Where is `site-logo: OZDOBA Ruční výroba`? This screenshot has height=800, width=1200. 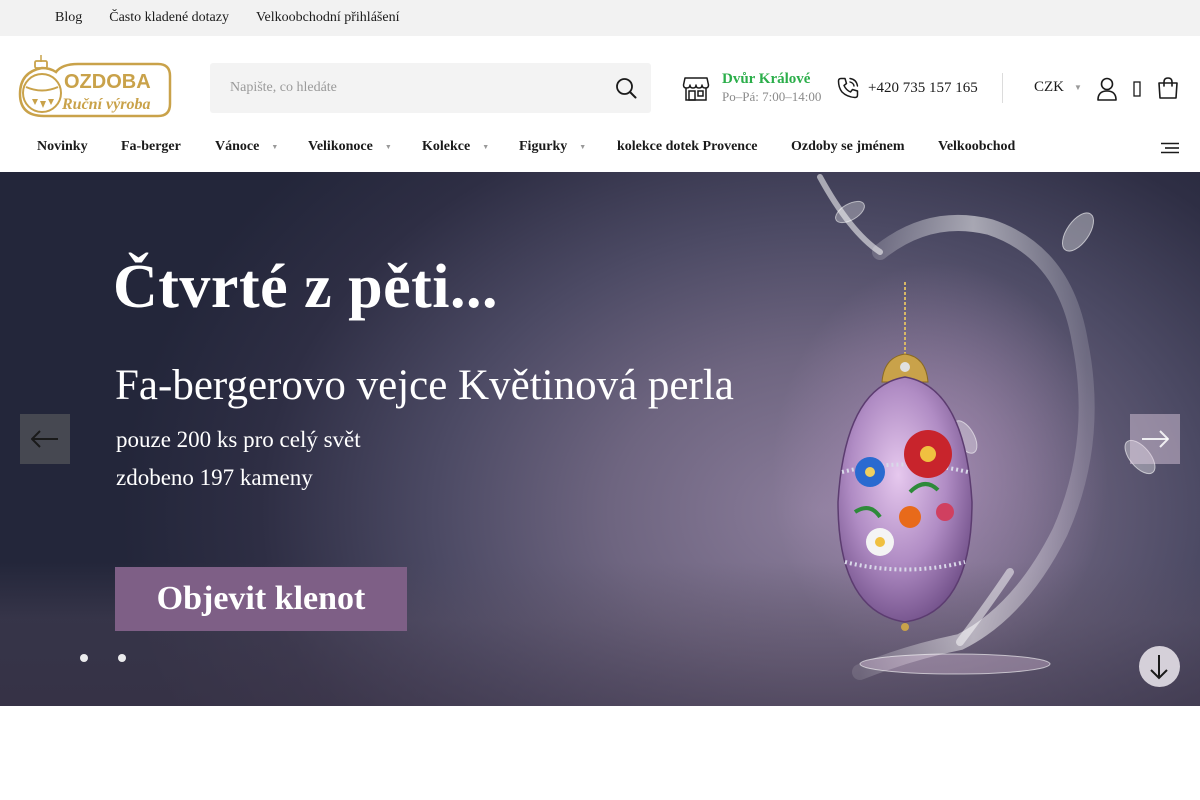 site-logo: OZDOBA Ruční výroba is located at coordinates (95, 87).